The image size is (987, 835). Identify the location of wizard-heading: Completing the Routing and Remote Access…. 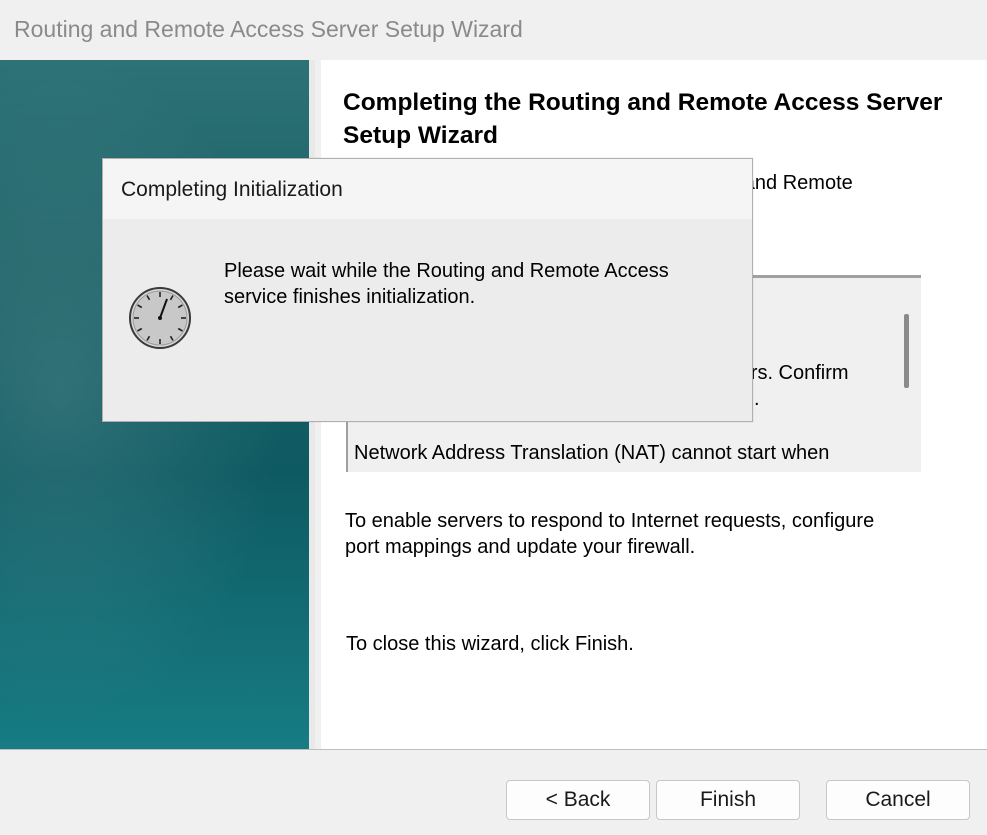
(643, 119).